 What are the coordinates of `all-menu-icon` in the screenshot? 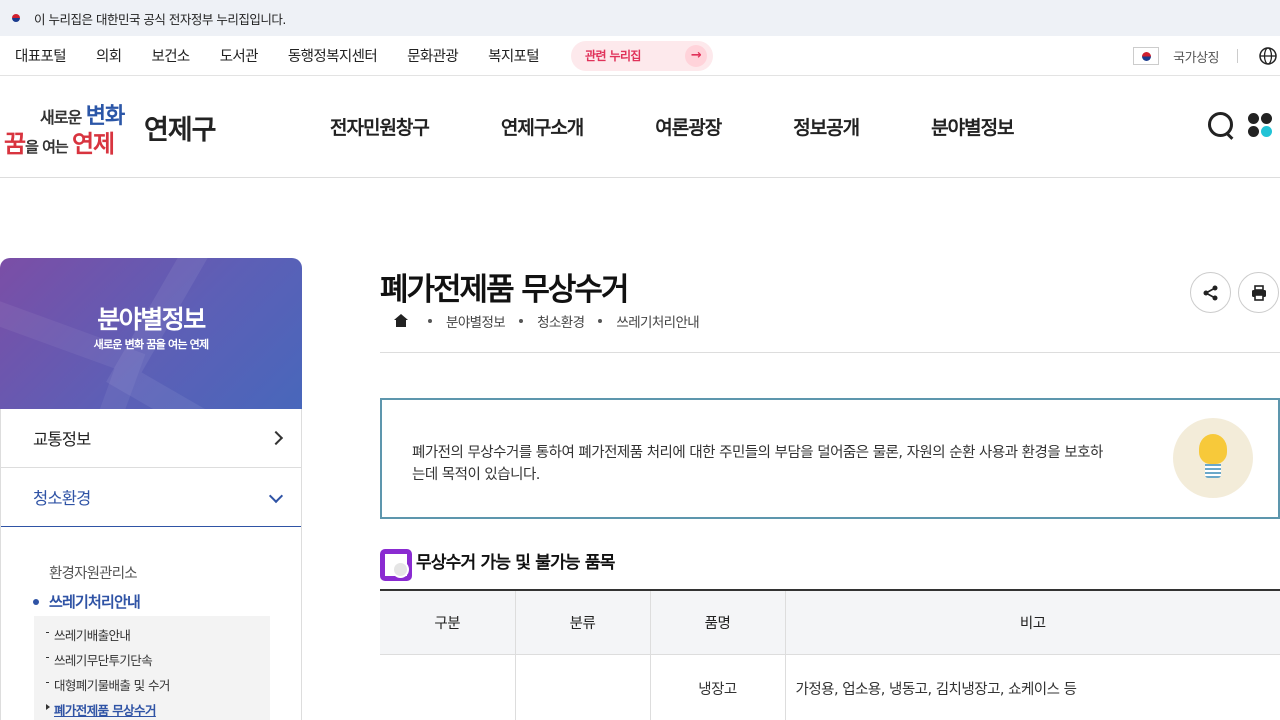 It's located at (1260, 125).